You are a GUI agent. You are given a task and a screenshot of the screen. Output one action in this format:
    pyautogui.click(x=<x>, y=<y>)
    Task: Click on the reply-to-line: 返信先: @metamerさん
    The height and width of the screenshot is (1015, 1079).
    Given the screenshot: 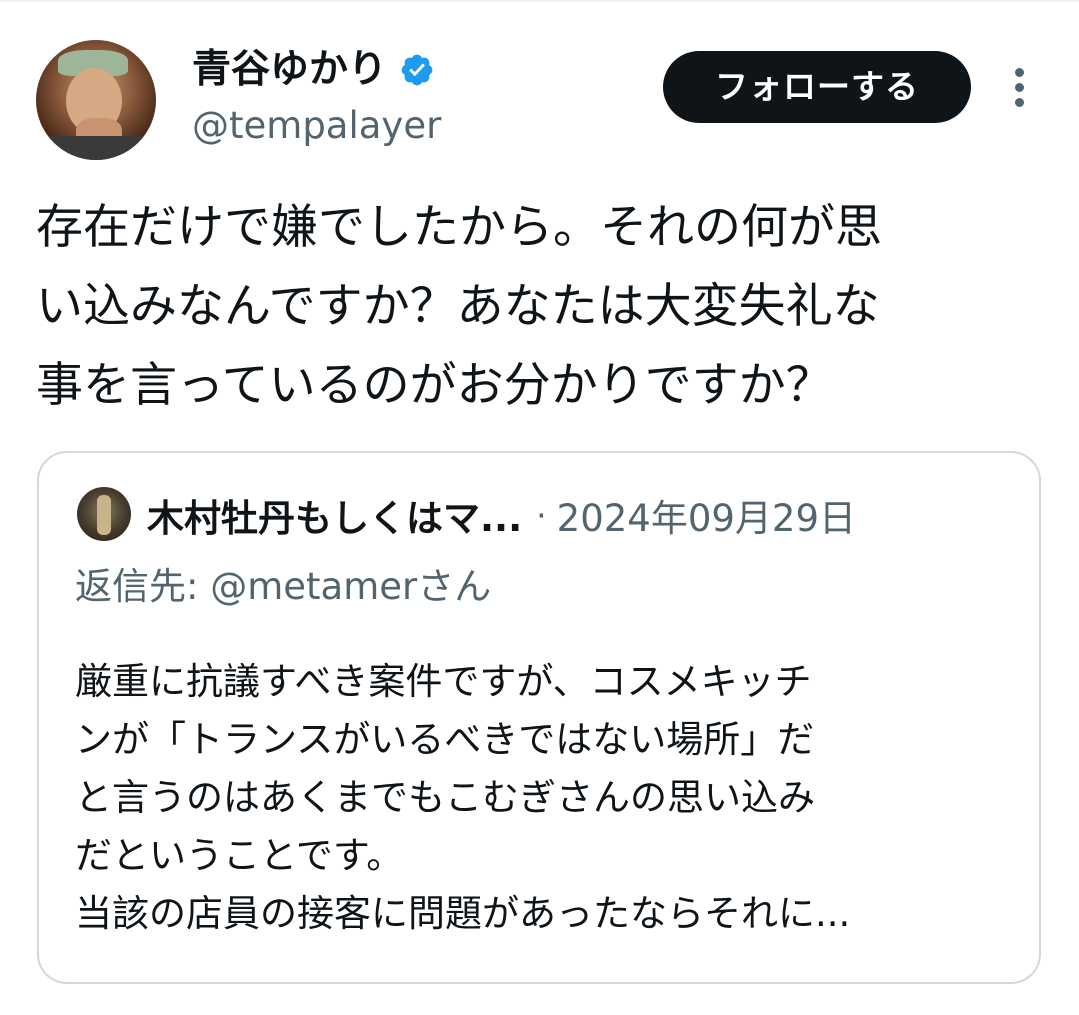 What is the action you would take?
    pyautogui.click(x=283, y=587)
    